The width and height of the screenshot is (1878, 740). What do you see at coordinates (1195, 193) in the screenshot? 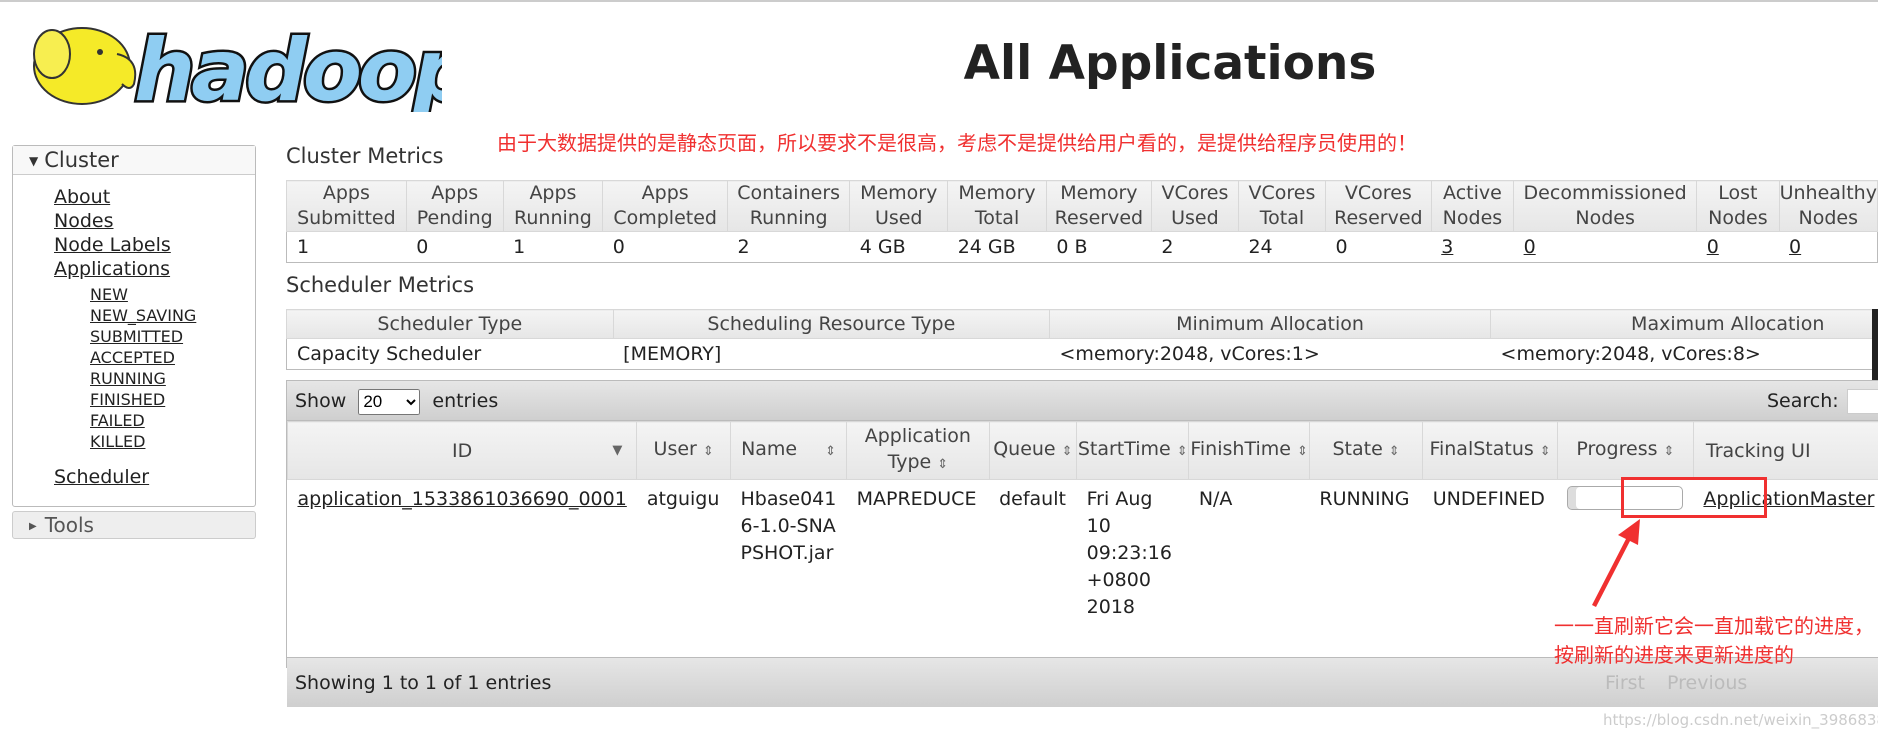
I see `metric-header-line: VCores` at bounding box center [1195, 193].